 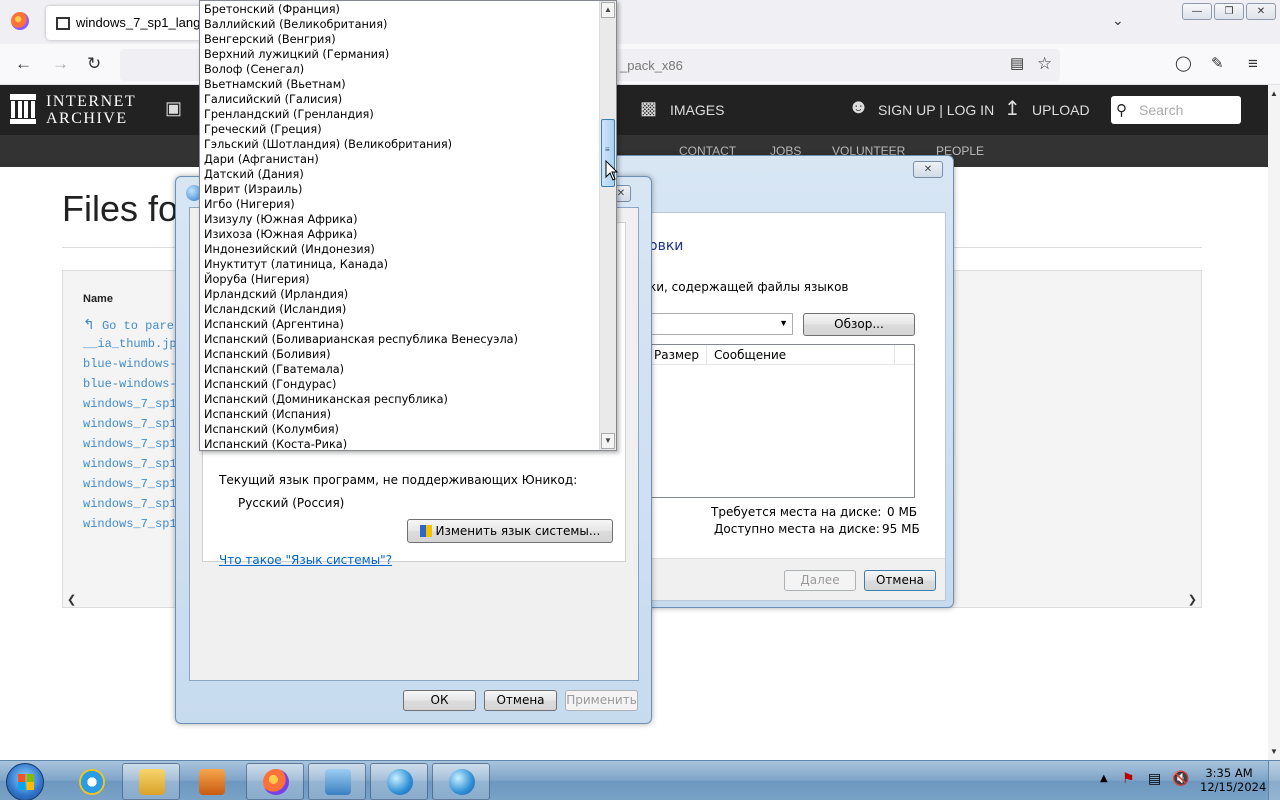 I want to click on language-option: Испанский (Доминиканская республика), so click(x=326, y=399).